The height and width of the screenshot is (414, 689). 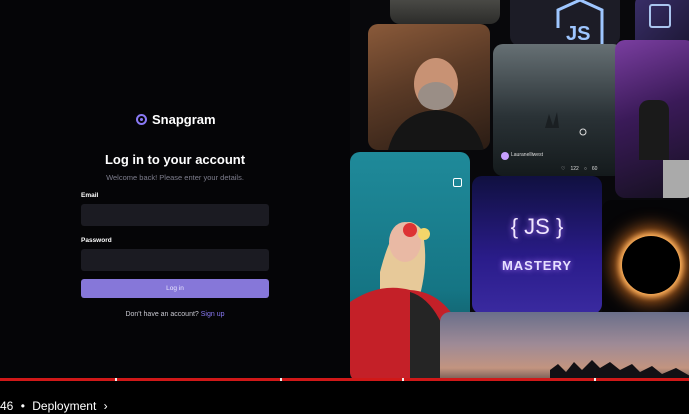 I want to click on chapter-name: Deployment, so click(x=64, y=406).